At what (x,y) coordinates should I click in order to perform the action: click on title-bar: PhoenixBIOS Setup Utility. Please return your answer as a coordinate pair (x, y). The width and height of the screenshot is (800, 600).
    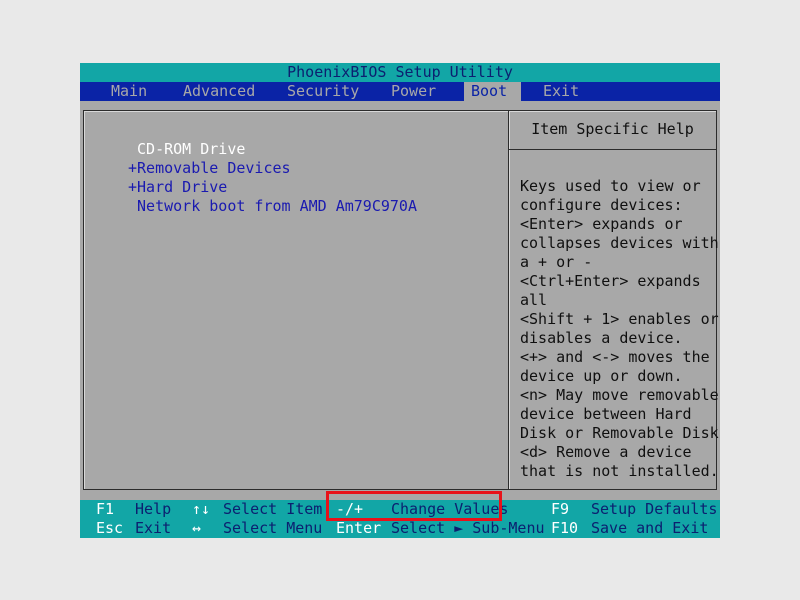
    Looking at the image, I should click on (400, 72).